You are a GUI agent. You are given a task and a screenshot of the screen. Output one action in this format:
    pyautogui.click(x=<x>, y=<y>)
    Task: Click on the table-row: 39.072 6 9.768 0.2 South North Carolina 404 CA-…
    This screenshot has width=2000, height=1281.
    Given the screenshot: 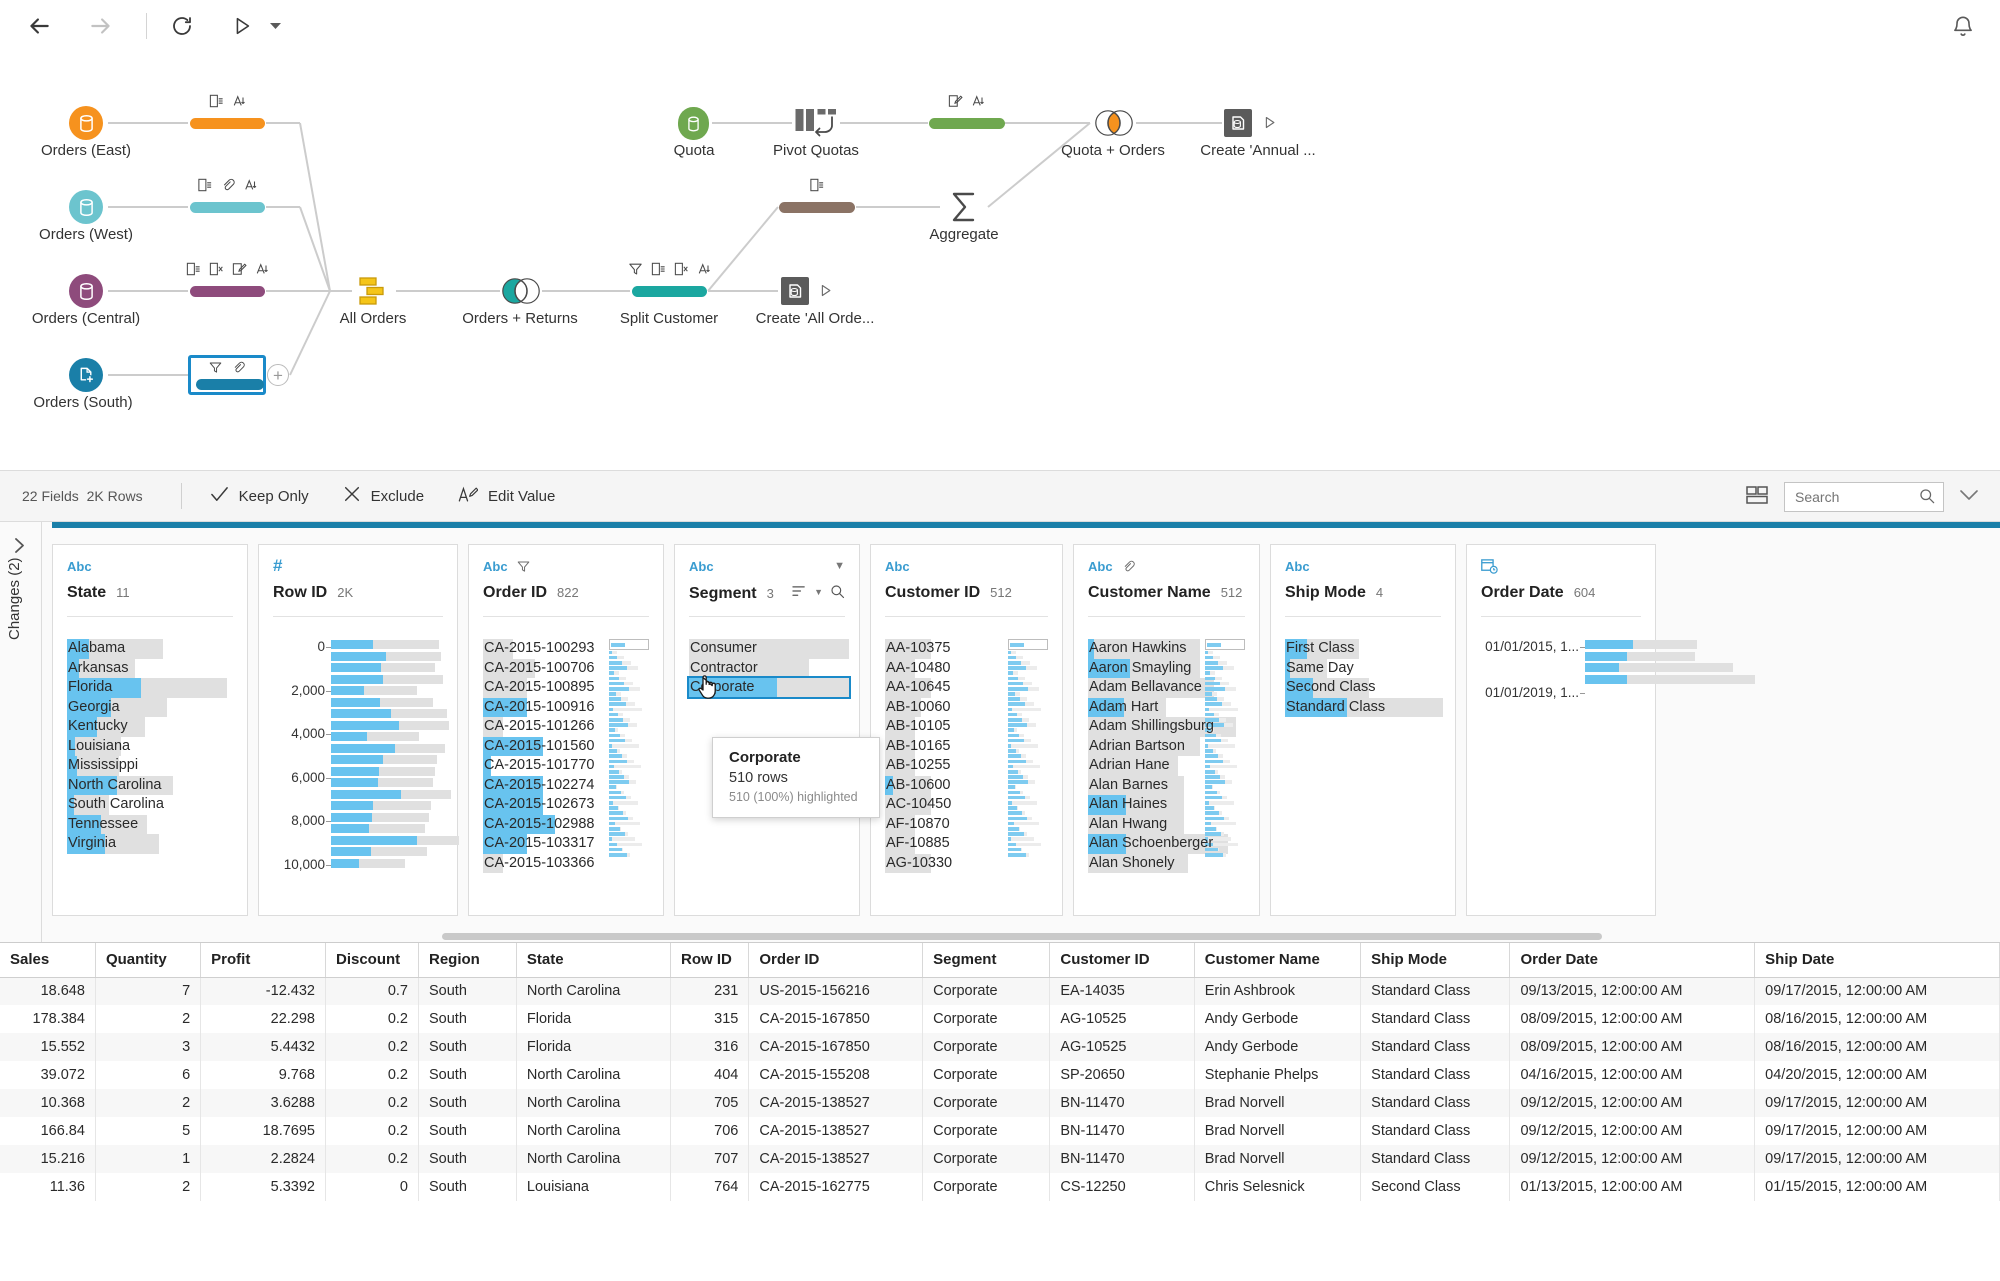 What is the action you would take?
    pyautogui.click(x=1000, y=1075)
    